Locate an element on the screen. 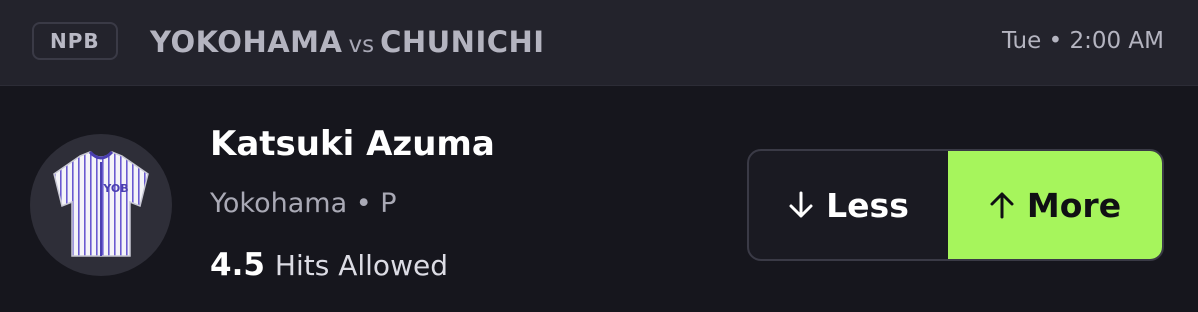  player-team-position: Yokohama • P is located at coordinates (303, 203).